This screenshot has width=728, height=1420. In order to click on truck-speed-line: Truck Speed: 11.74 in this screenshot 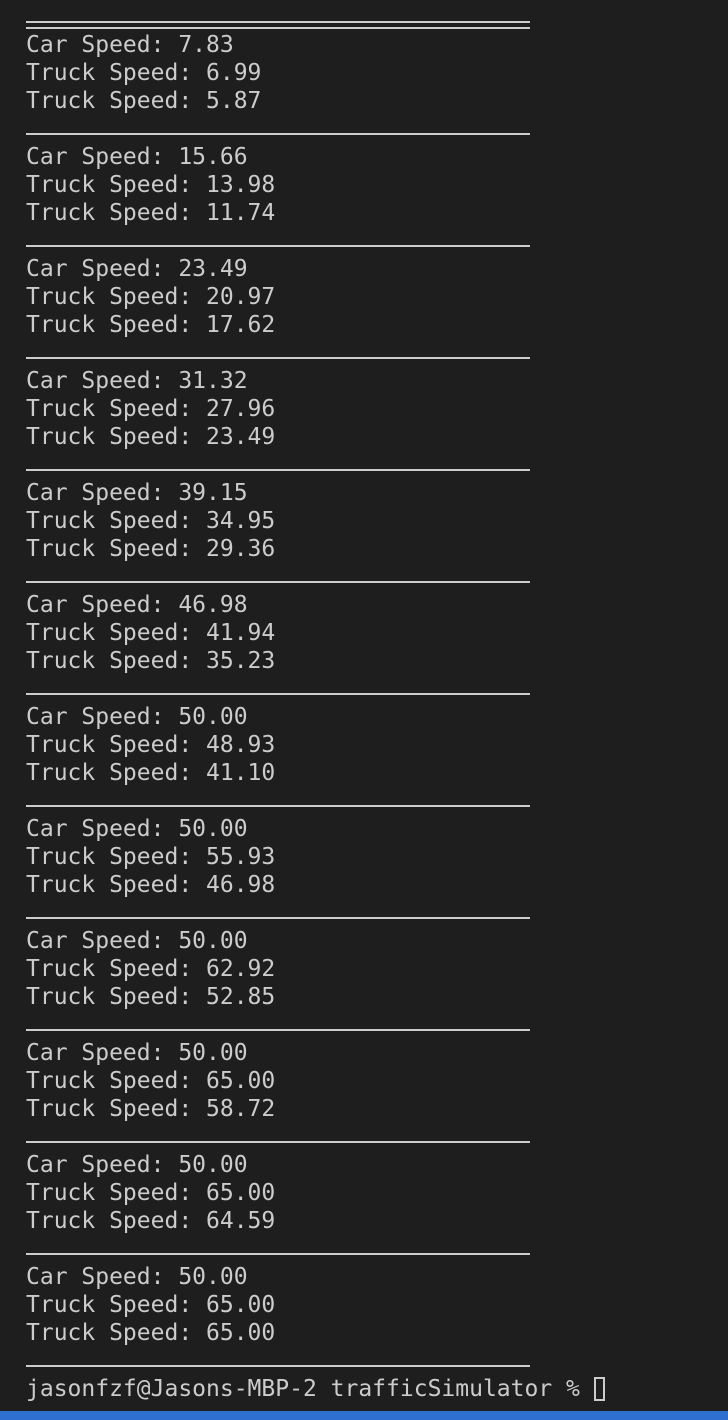, I will do `click(151, 213)`.